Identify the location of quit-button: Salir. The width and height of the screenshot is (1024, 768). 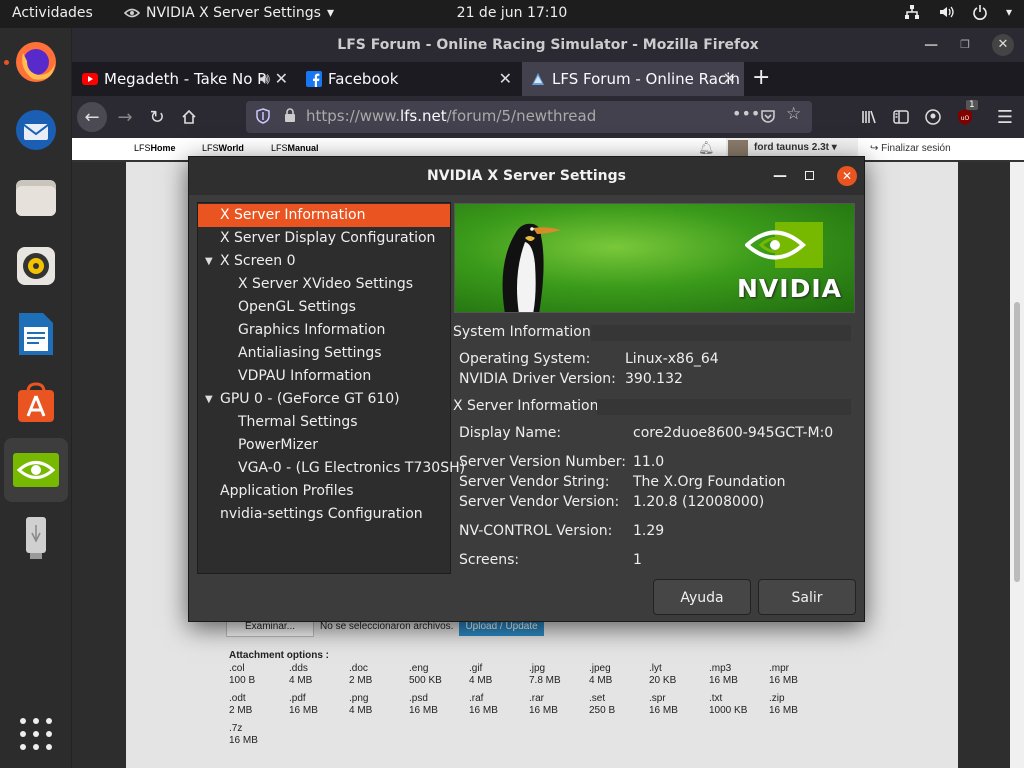
(807, 597).